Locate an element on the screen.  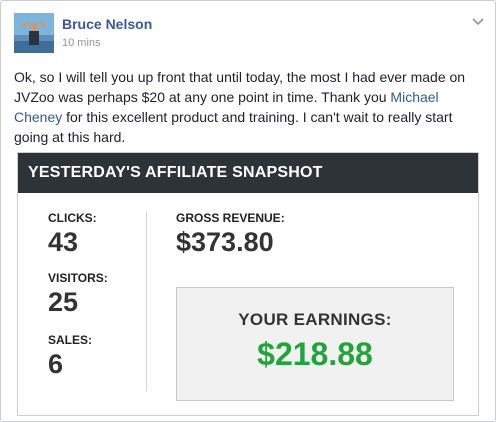
snapshot-title: YESTERDAY'S AFFILIATE SNAPSHOT is located at coordinates (248, 173).